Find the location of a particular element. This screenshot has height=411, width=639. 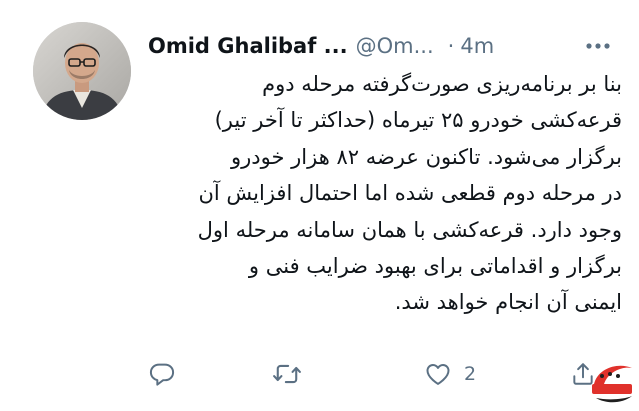

like-count: 2 is located at coordinates (470, 374).